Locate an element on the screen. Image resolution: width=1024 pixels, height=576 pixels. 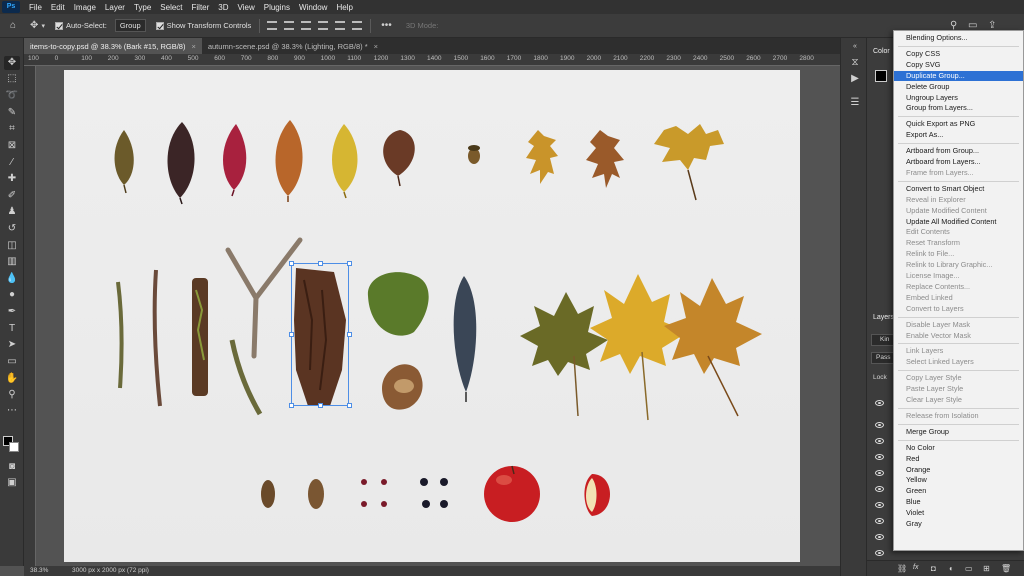
frame-tool-icon: ⊠ is located at coordinates (12, 146).